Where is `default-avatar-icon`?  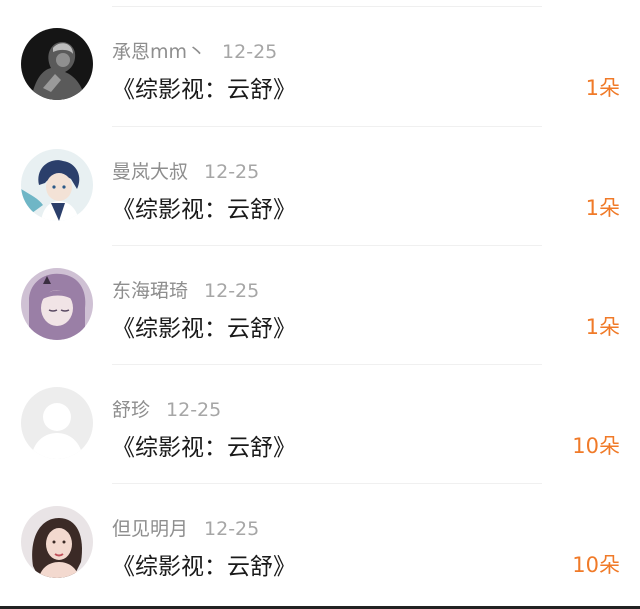 default-avatar-icon is located at coordinates (57, 423).